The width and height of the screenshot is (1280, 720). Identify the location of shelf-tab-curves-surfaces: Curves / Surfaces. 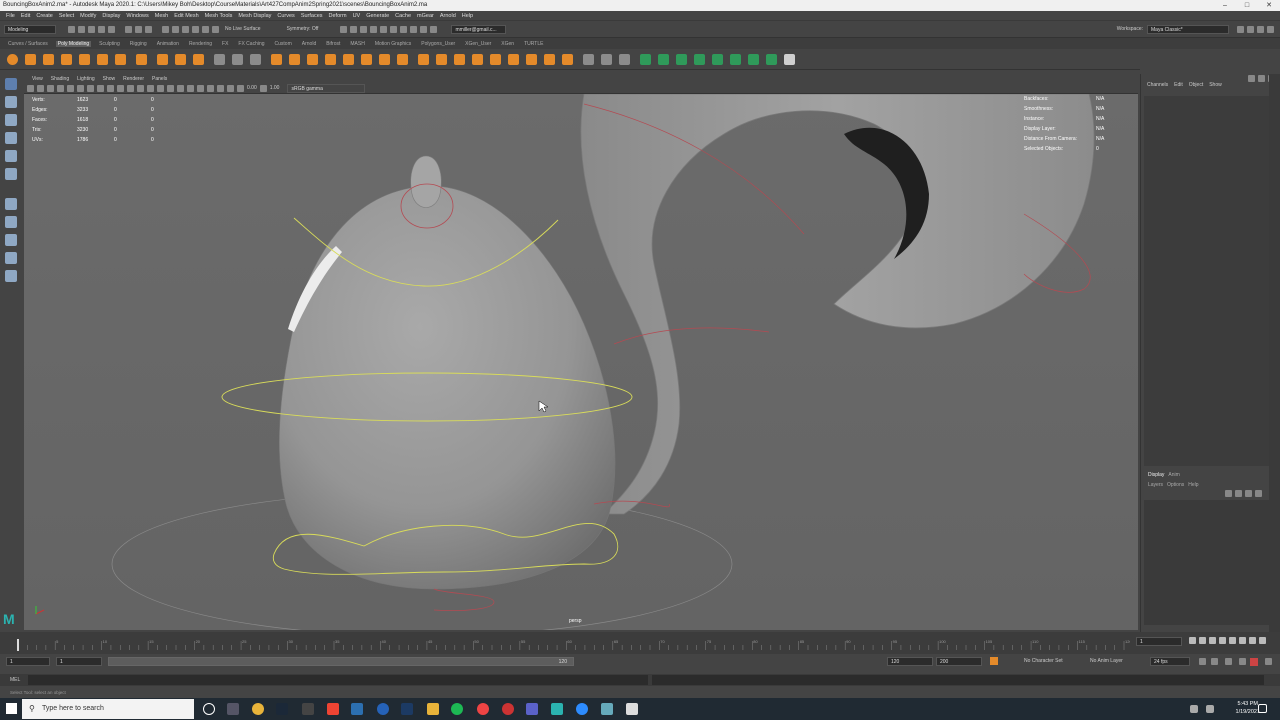
(28, 44).